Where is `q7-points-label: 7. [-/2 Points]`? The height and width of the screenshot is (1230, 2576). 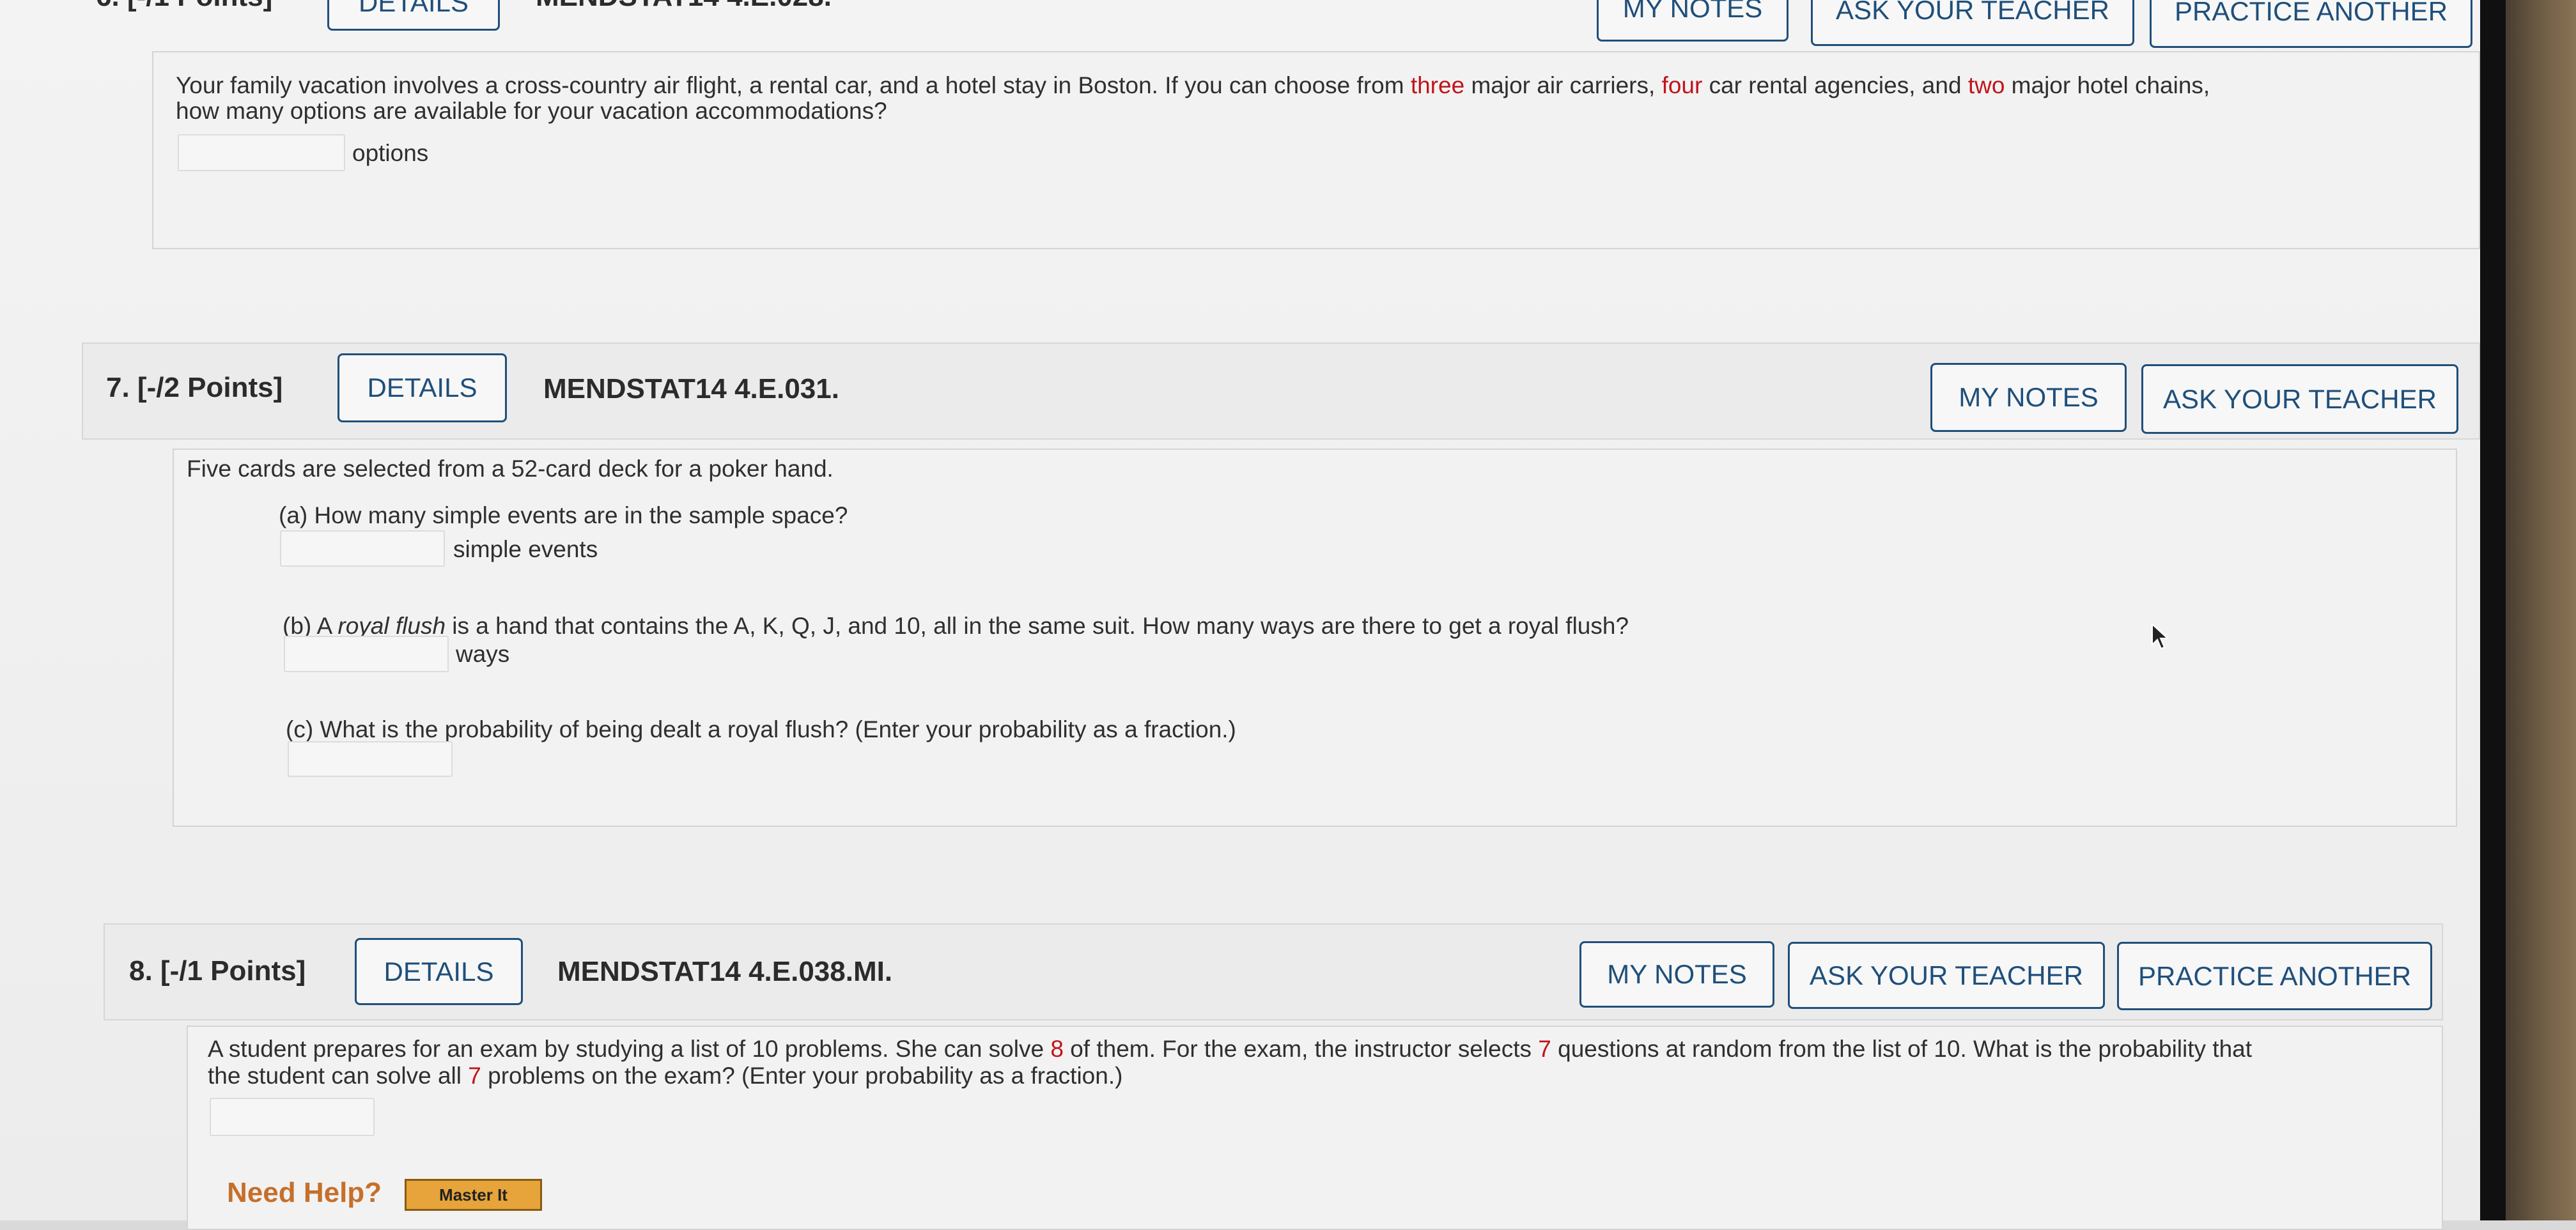 q7-points-label: 7. [-/2 Points] is located at coordinates (194, 387).